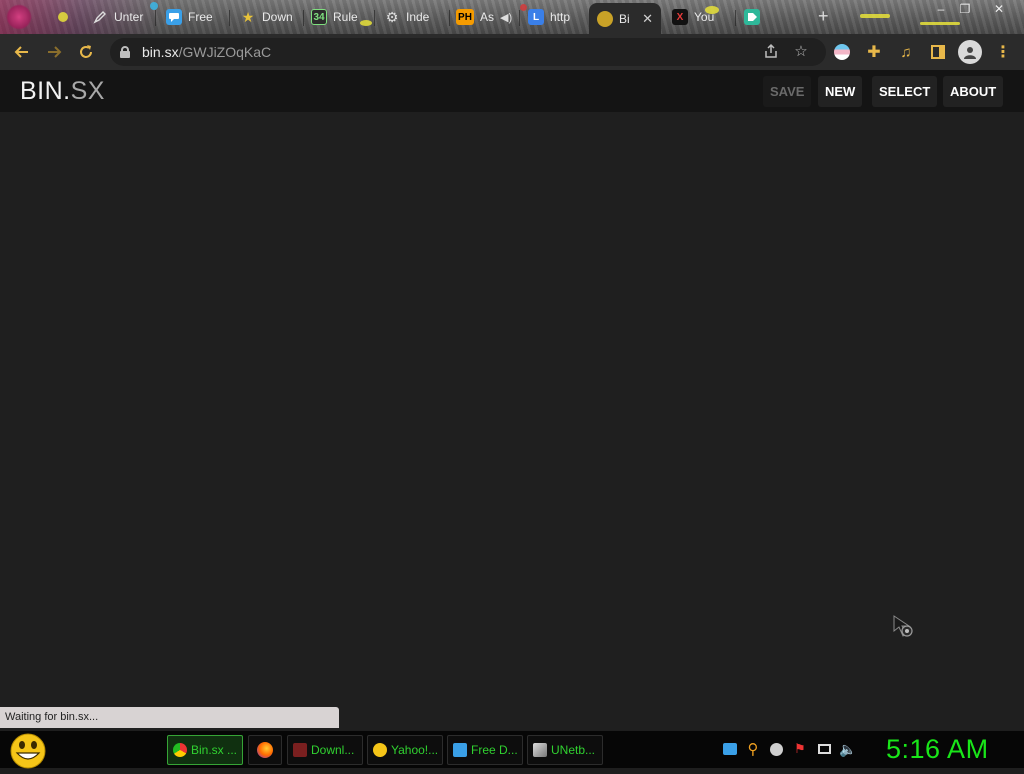 This screenshot has width=1024, height=774. I want to click on menu-kebab-icon: ⋮, so click(1003, 52).